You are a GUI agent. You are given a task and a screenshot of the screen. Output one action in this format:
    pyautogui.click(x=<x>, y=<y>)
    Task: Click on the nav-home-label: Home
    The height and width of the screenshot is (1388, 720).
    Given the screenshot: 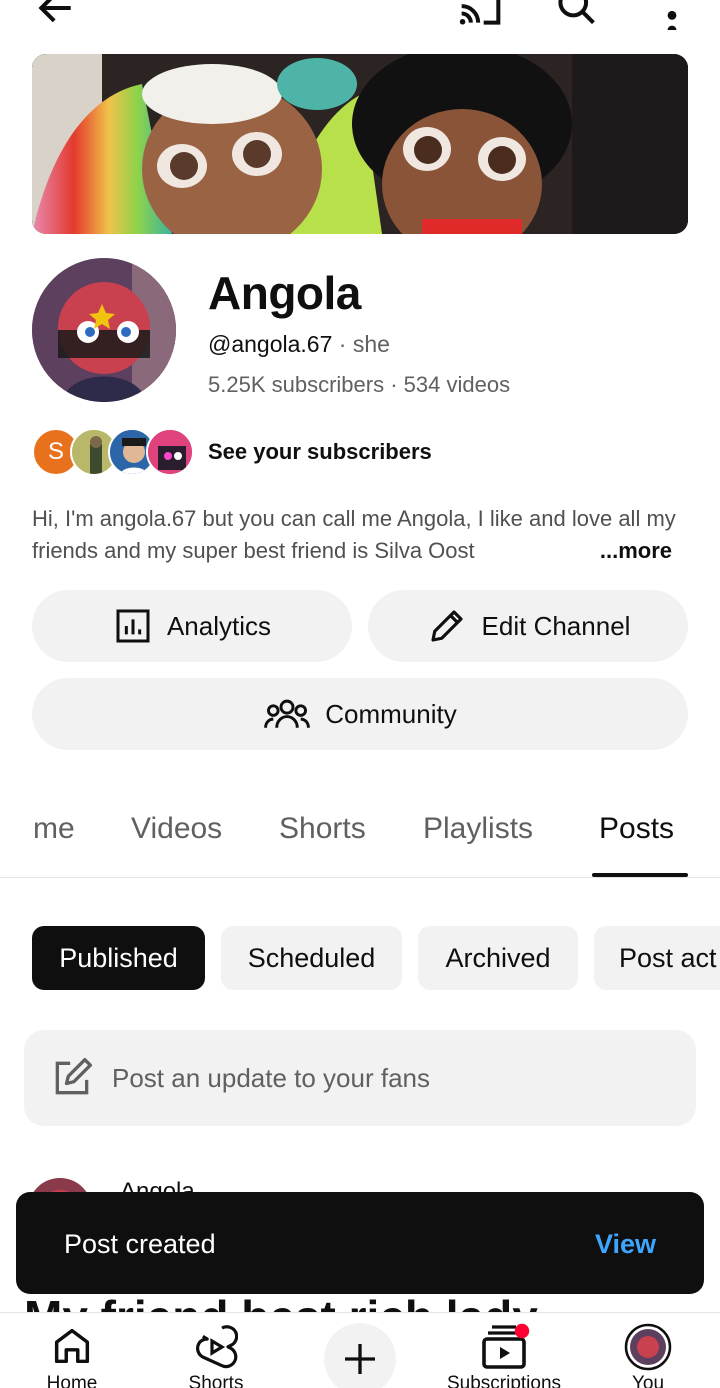 What is the action you would take?
    pyautogui.click(x=72, y=1380)
    